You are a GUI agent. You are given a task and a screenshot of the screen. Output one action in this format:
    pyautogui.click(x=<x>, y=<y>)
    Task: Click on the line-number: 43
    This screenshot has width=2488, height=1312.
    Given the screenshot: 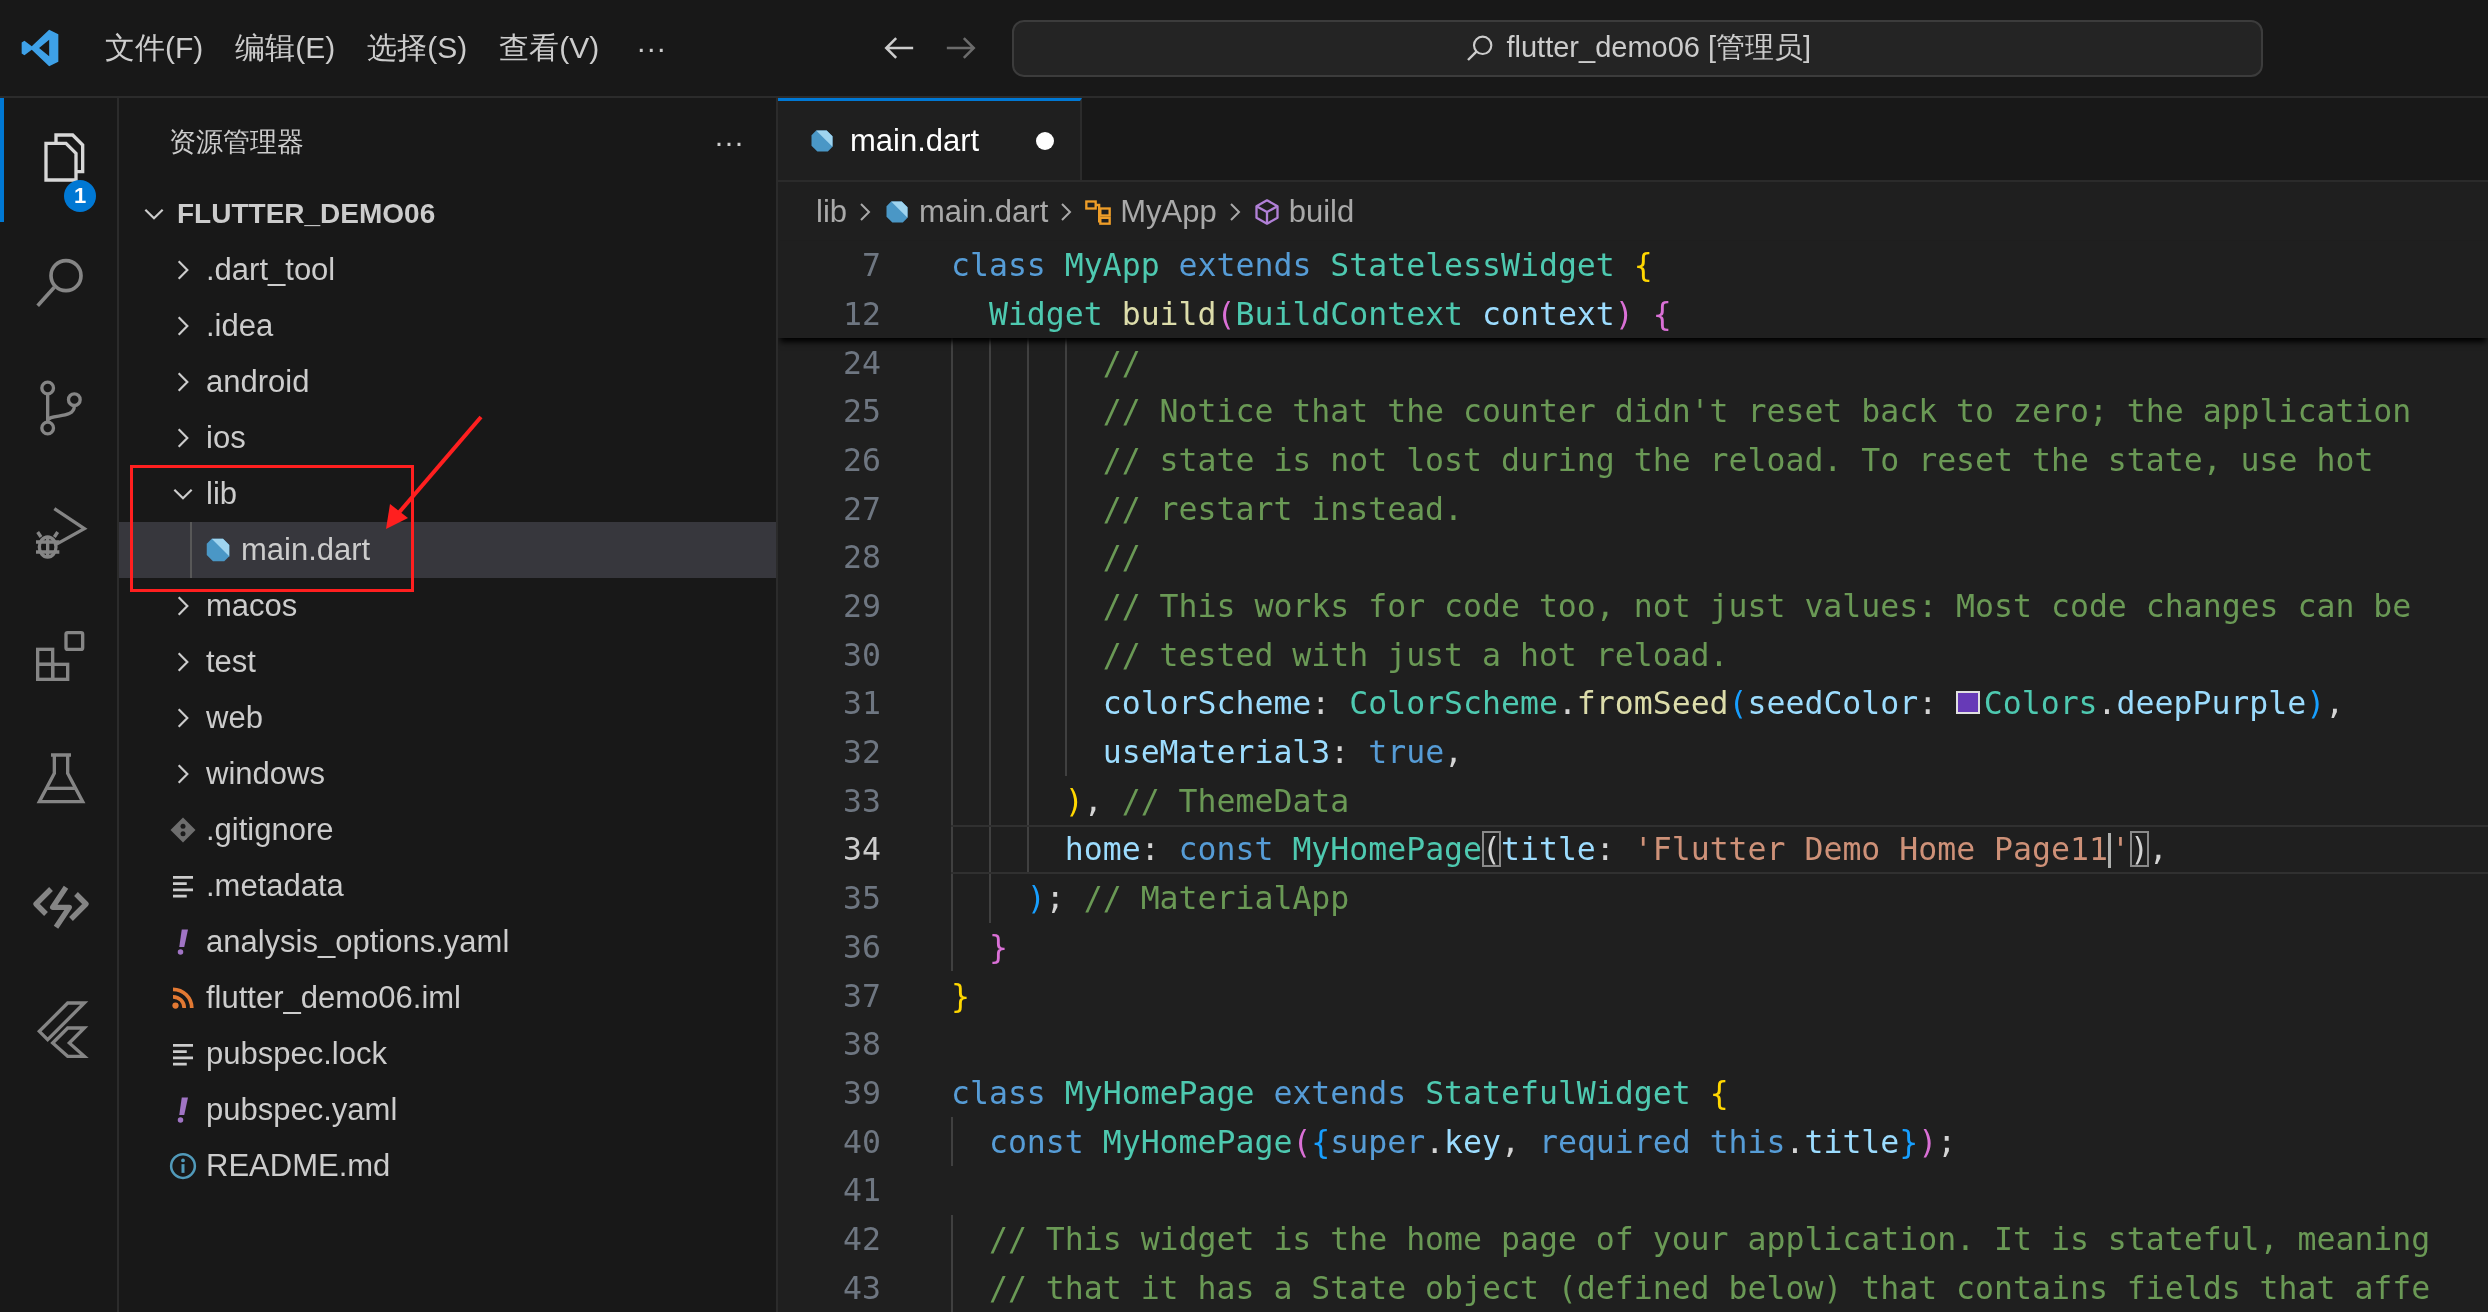 What is the action you would take?
    pyautogui.click(x=861, y=1287)
    